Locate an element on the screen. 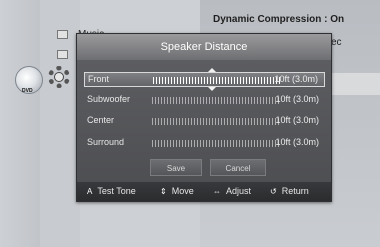 The height and width of the screenshot is (247, 380). row-surround: Surround 10ft (3.0m) is located at coordinates (204, 143).